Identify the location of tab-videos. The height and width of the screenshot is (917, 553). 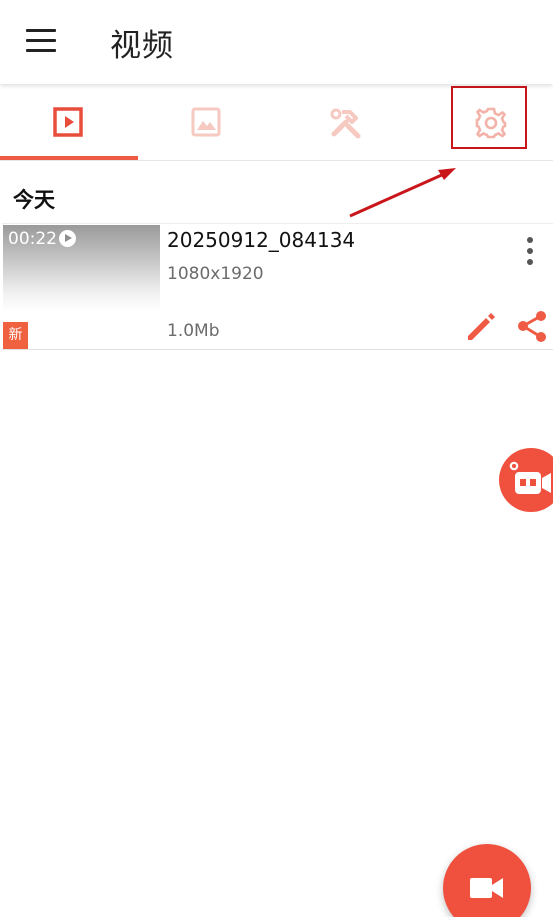
(69, 122).